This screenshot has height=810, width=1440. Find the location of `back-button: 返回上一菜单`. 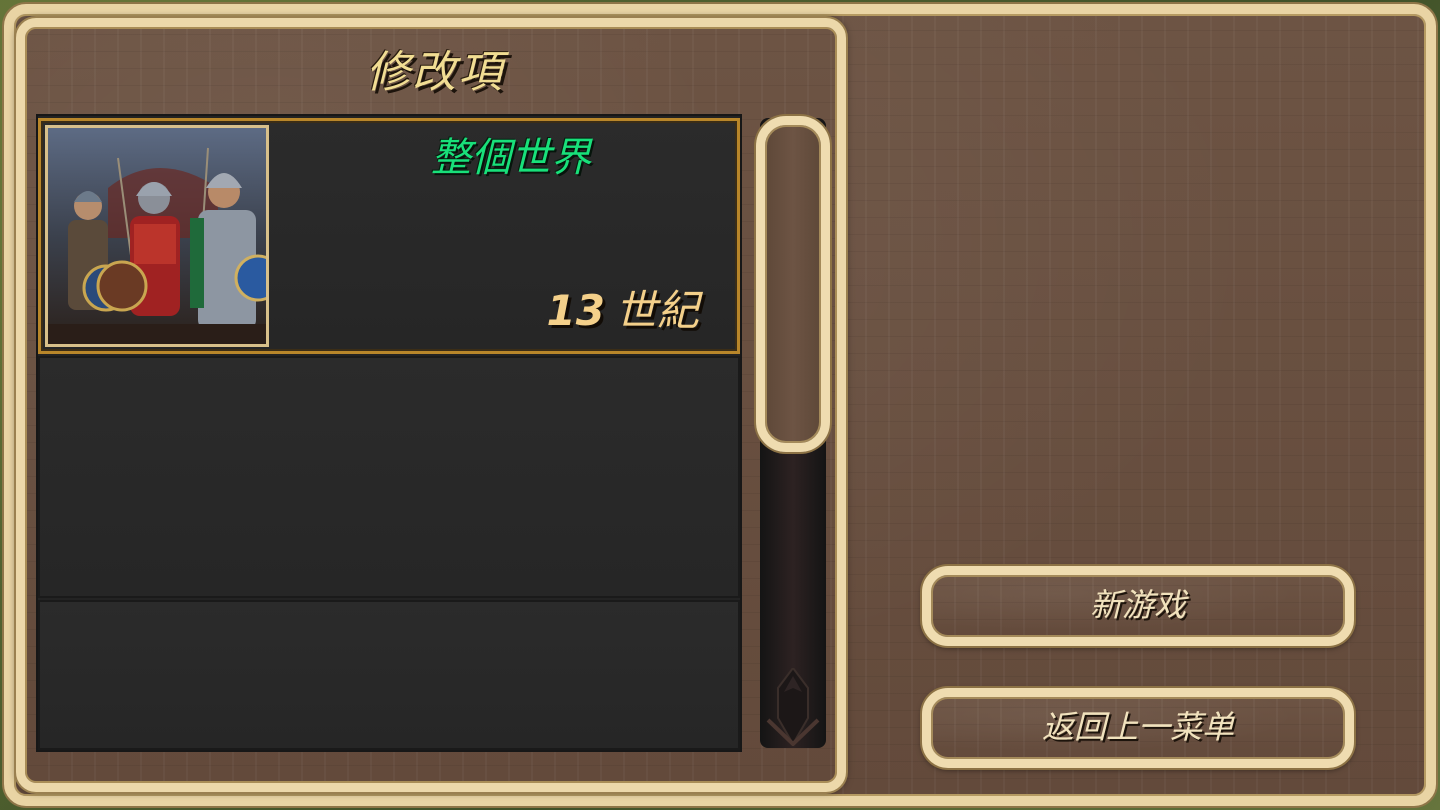

back-button: 返回上一菜单 is located at coordinates (1138, 728).